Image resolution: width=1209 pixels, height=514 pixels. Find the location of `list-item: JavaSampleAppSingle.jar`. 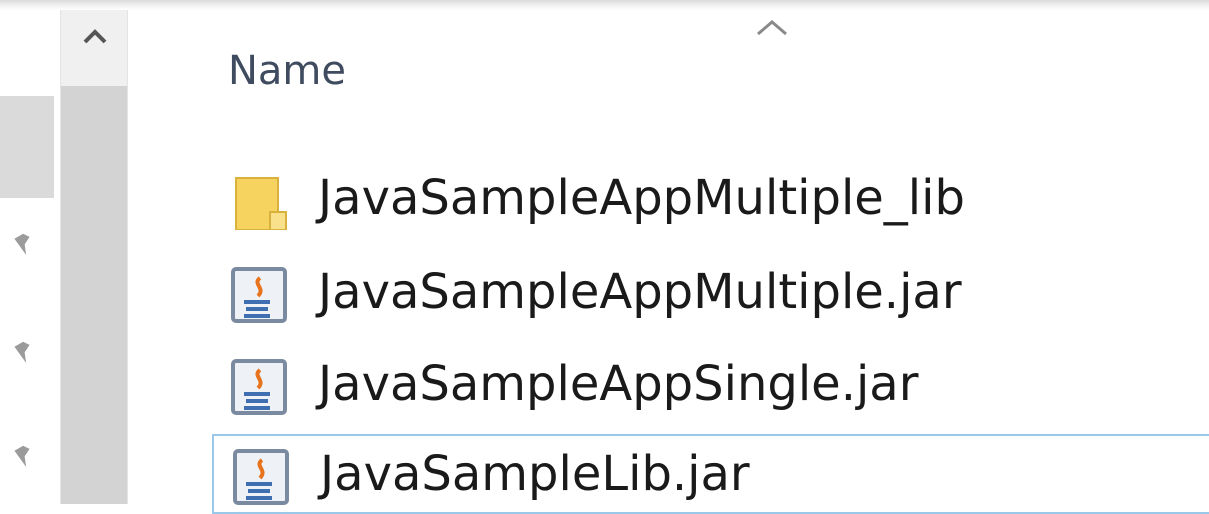

list-item: JavaSampleAppSingle.jar is located at coordinates (710, 386).